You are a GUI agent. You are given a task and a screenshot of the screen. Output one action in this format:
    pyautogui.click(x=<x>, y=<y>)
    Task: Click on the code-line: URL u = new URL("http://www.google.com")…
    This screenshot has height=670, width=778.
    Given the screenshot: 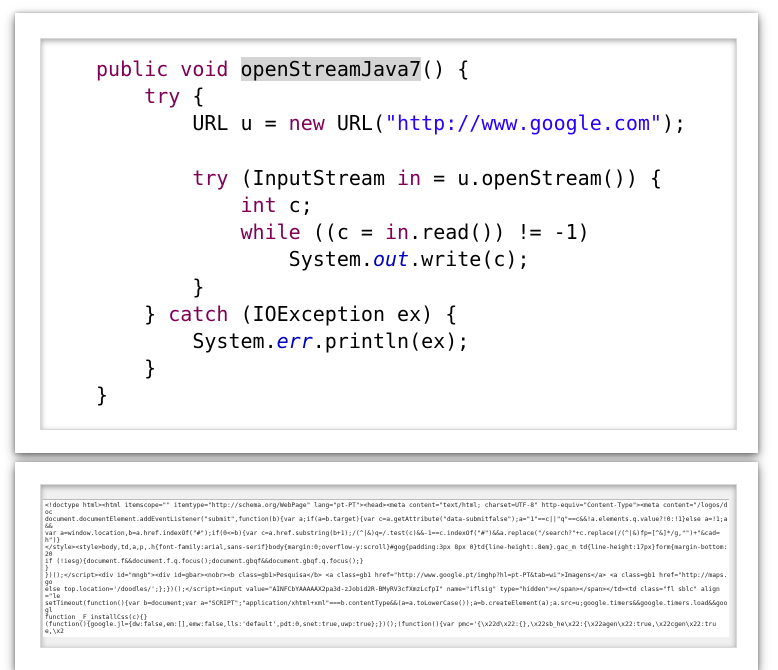 What is the action you would take?
    pyautogui.click(x=391, y=123)
    